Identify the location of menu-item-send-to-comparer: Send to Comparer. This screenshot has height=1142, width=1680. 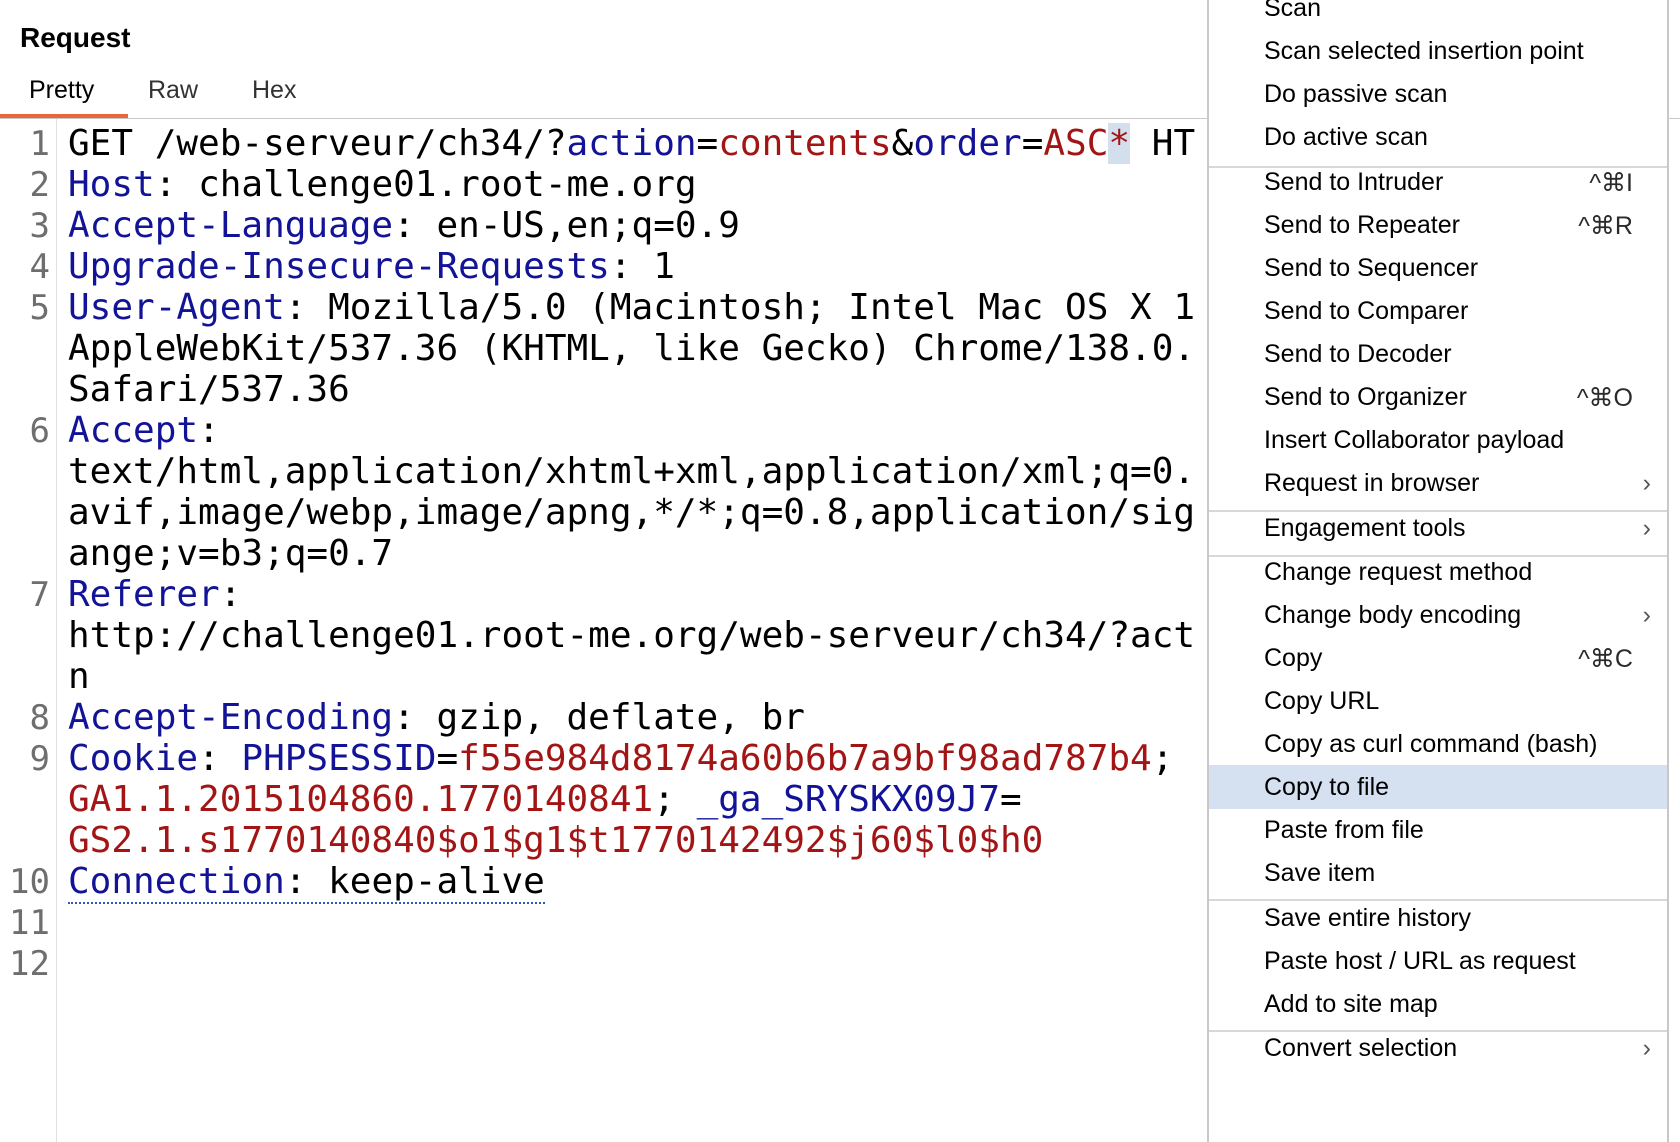
(1438, 311).